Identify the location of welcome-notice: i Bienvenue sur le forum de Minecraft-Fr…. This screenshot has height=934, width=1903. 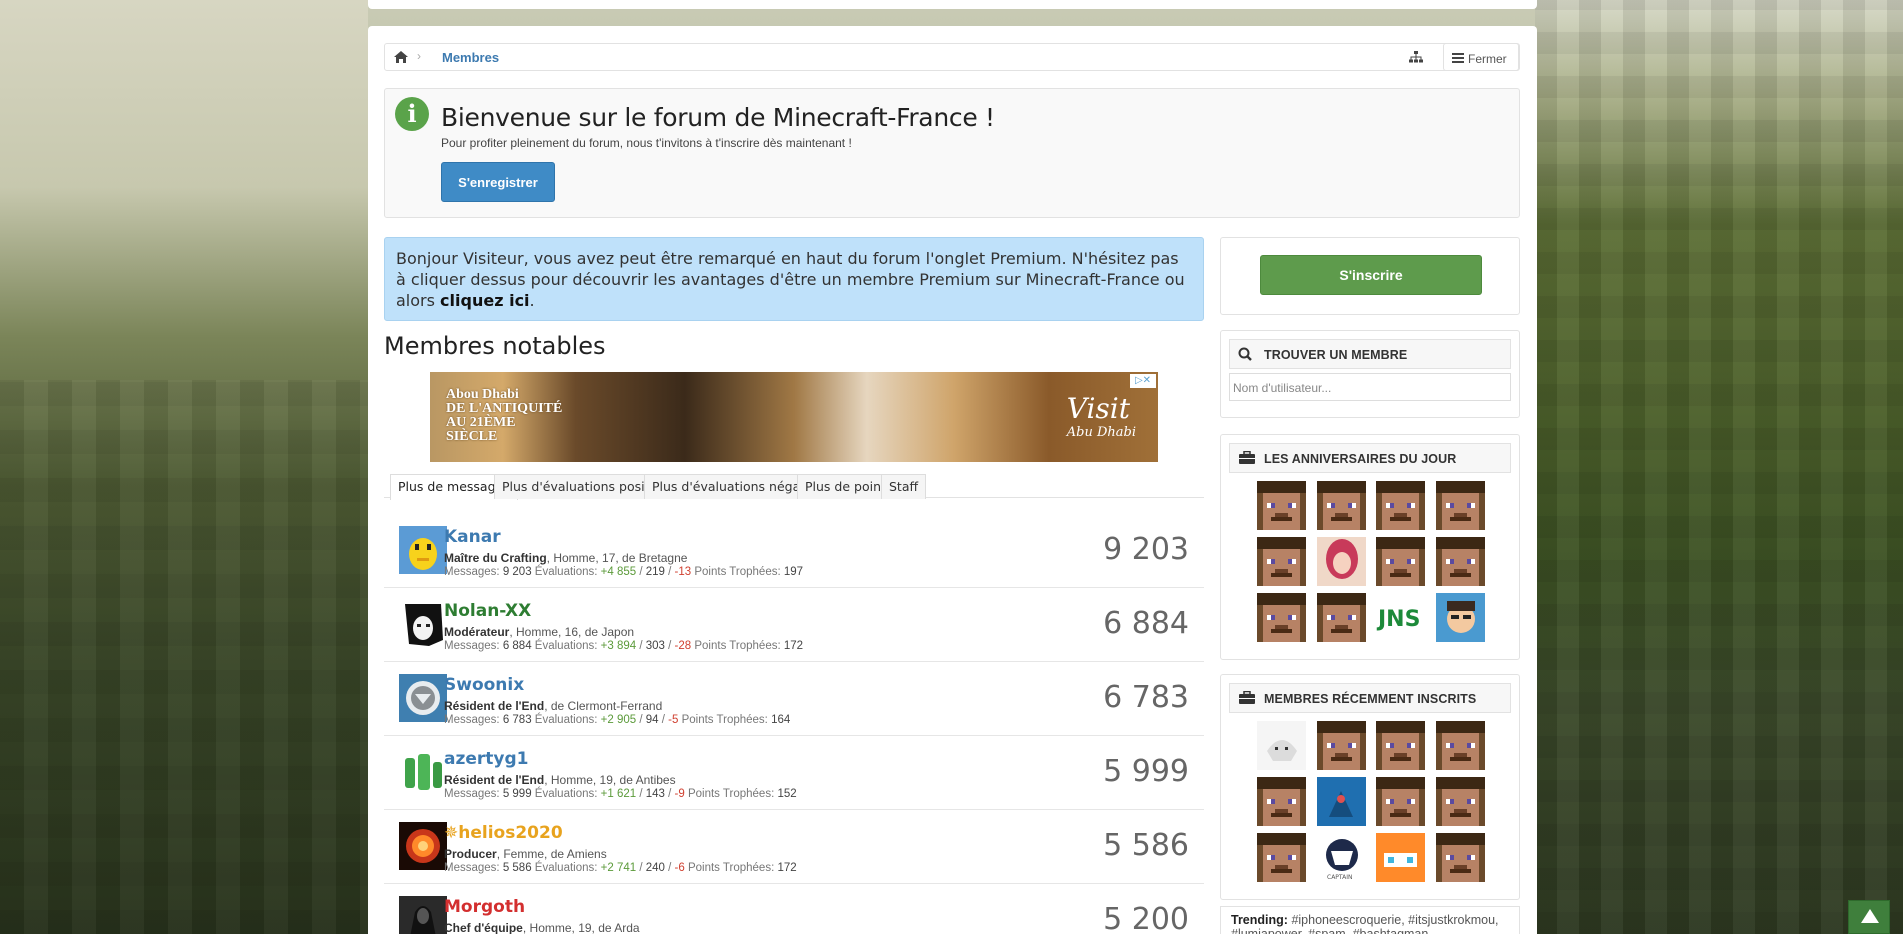
(952, 153).